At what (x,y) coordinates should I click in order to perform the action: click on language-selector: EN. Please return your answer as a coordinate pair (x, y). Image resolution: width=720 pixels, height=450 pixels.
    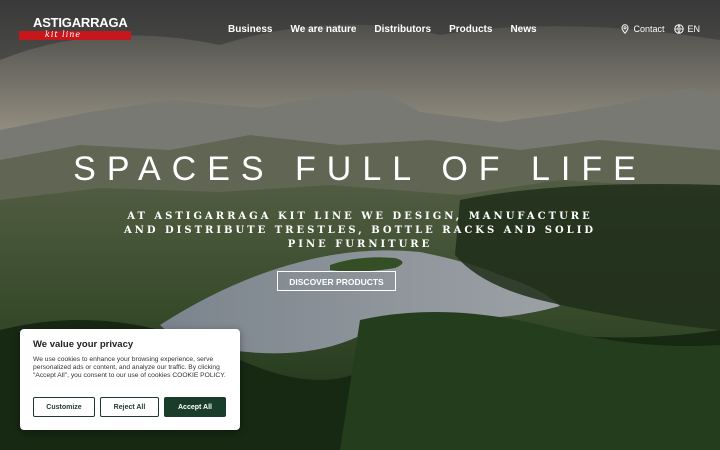
    Looking at the image, I should click on (687, 29).